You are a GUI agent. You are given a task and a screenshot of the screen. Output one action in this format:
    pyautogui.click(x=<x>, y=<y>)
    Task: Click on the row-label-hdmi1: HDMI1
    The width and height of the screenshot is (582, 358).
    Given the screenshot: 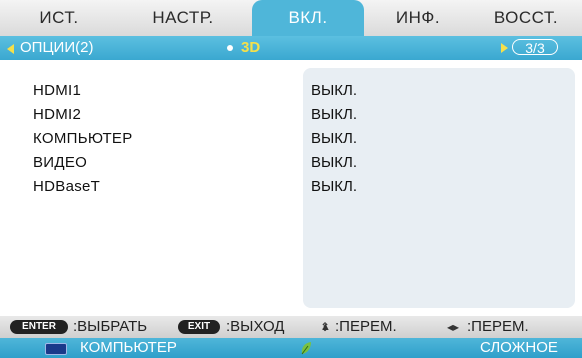 What is the action you would take?
    pyautogui.click(x=57, y=90)
    